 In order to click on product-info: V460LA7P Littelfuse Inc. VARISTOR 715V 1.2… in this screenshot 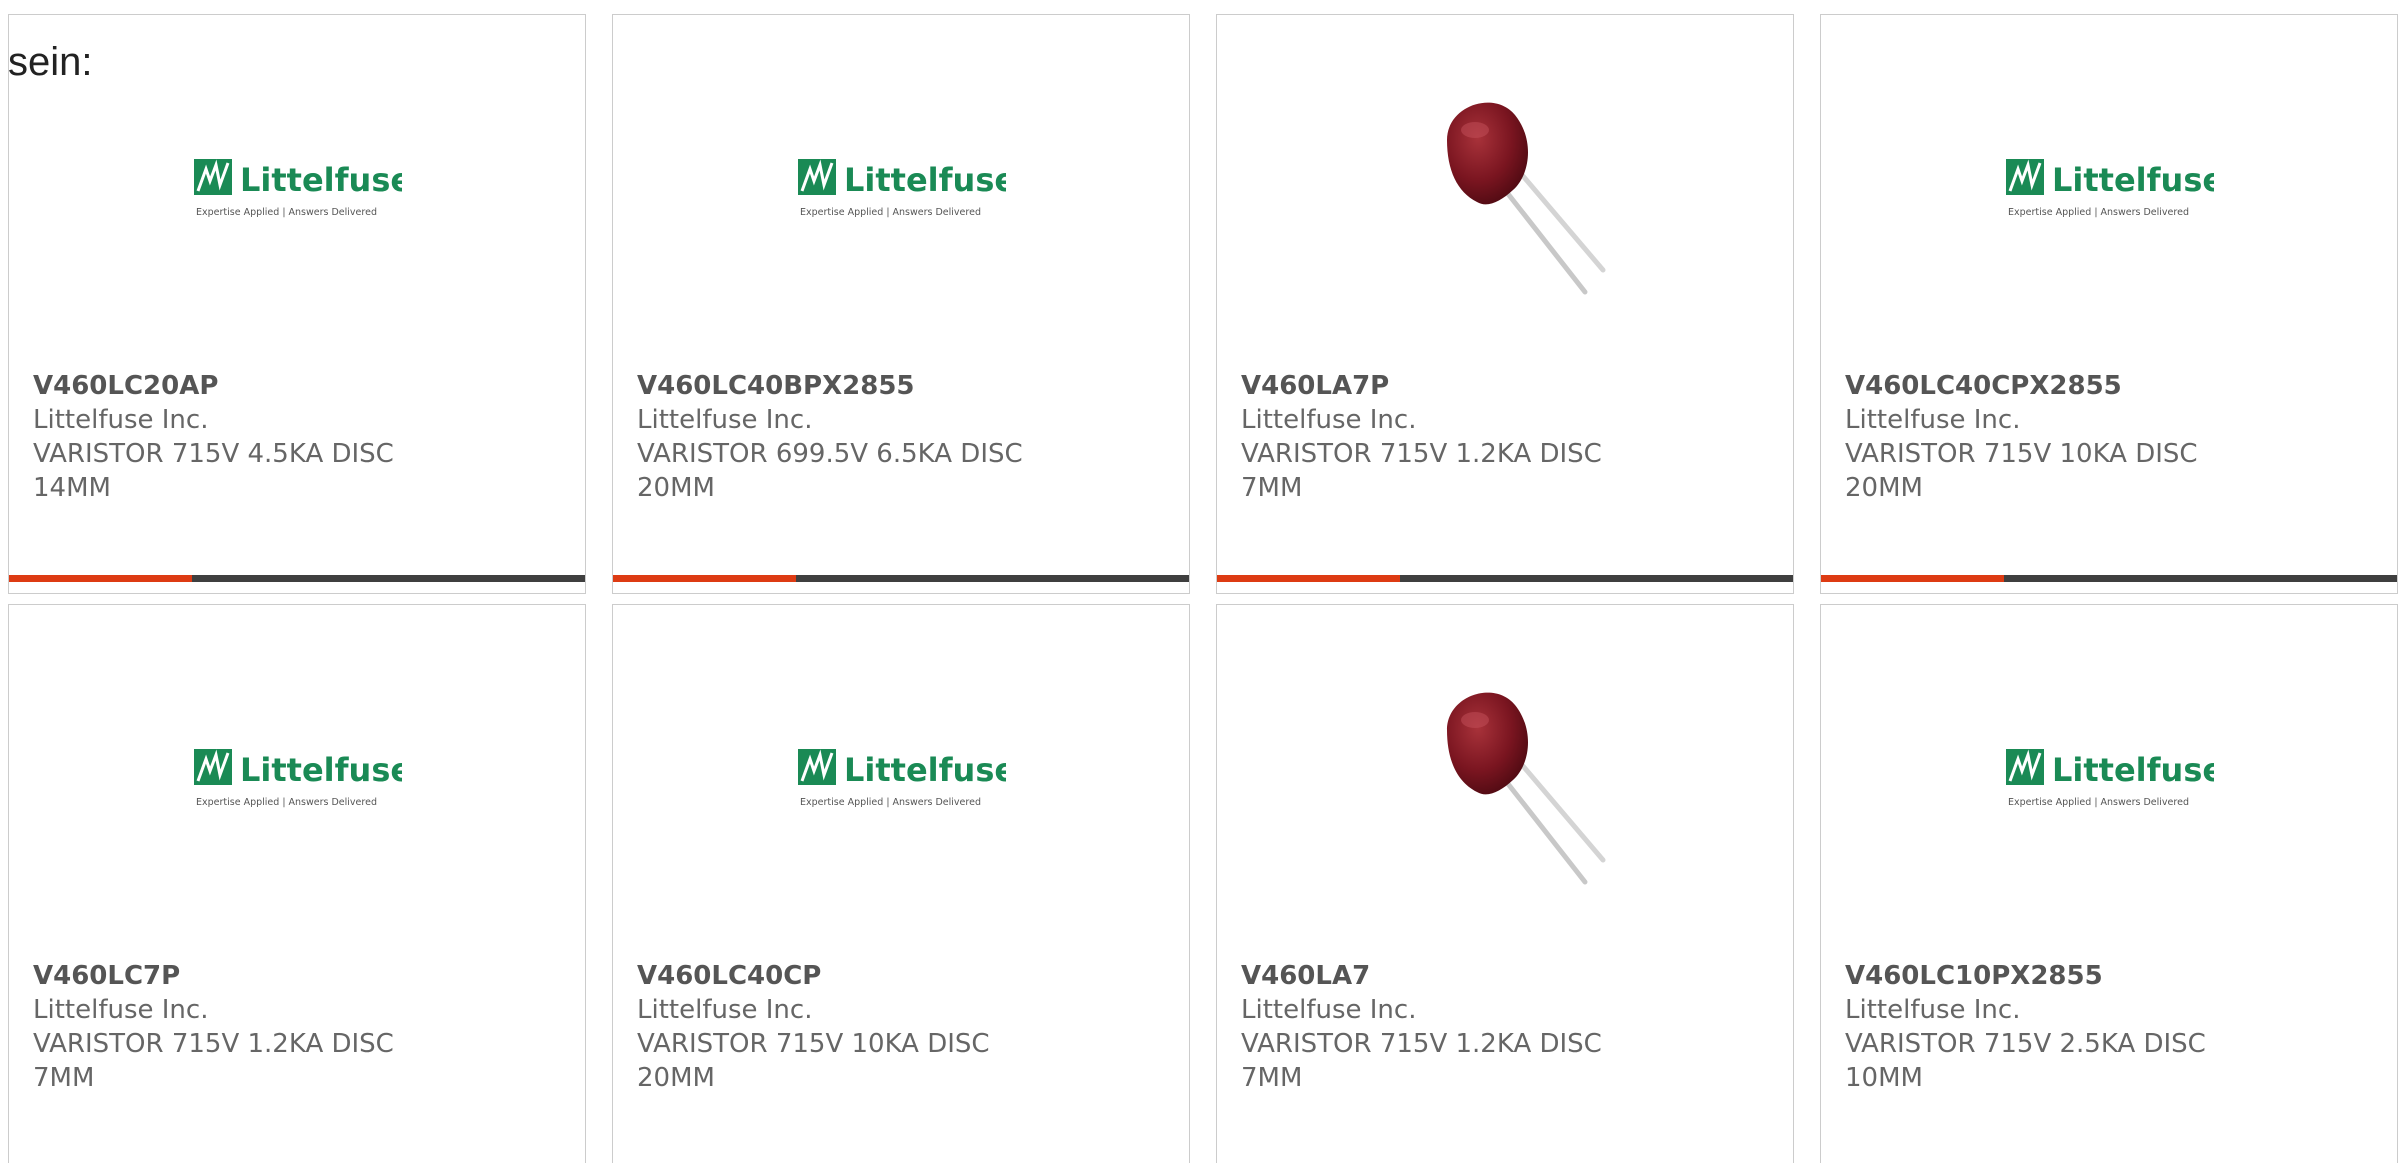, I will do `click(1441, 437)`.